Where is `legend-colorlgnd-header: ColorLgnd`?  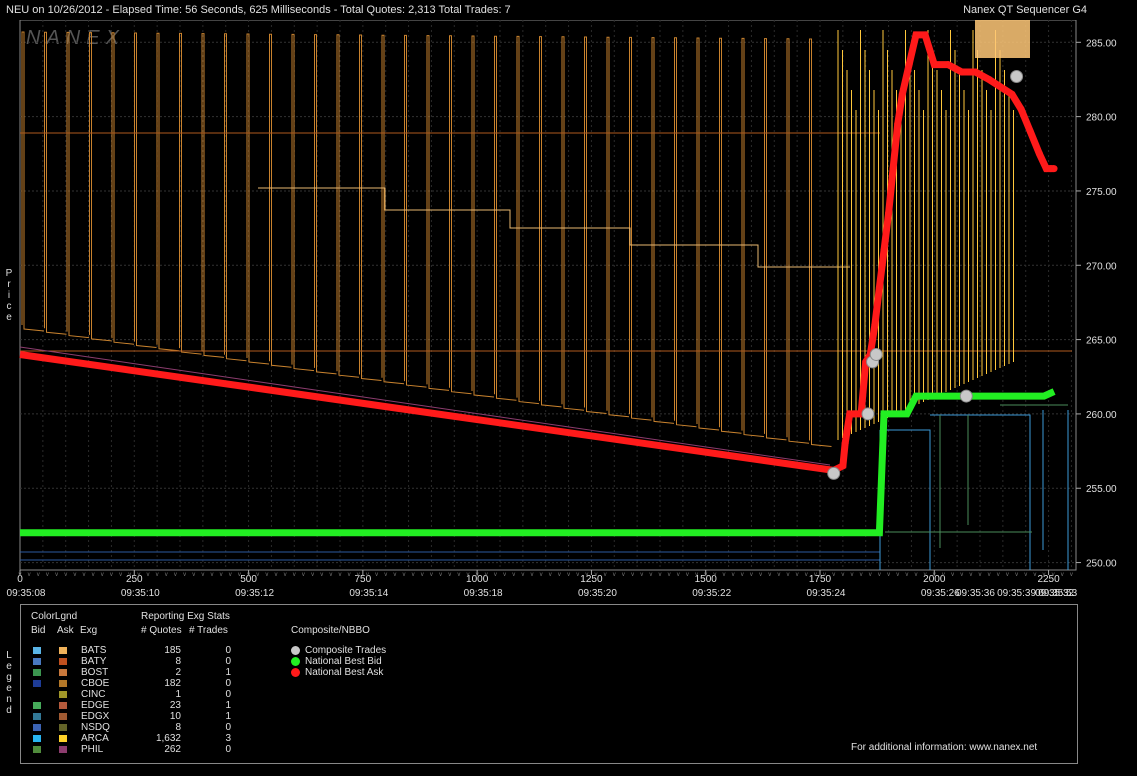 legend-colorlgnd-header: ColorLgnd is located at coordinates (54, 616).